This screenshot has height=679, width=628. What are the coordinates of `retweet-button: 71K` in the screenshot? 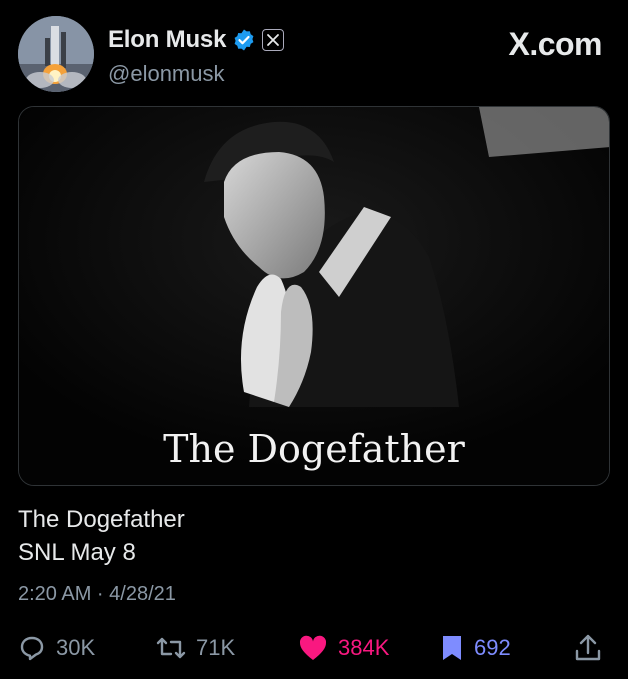 It's located at (195, 648).